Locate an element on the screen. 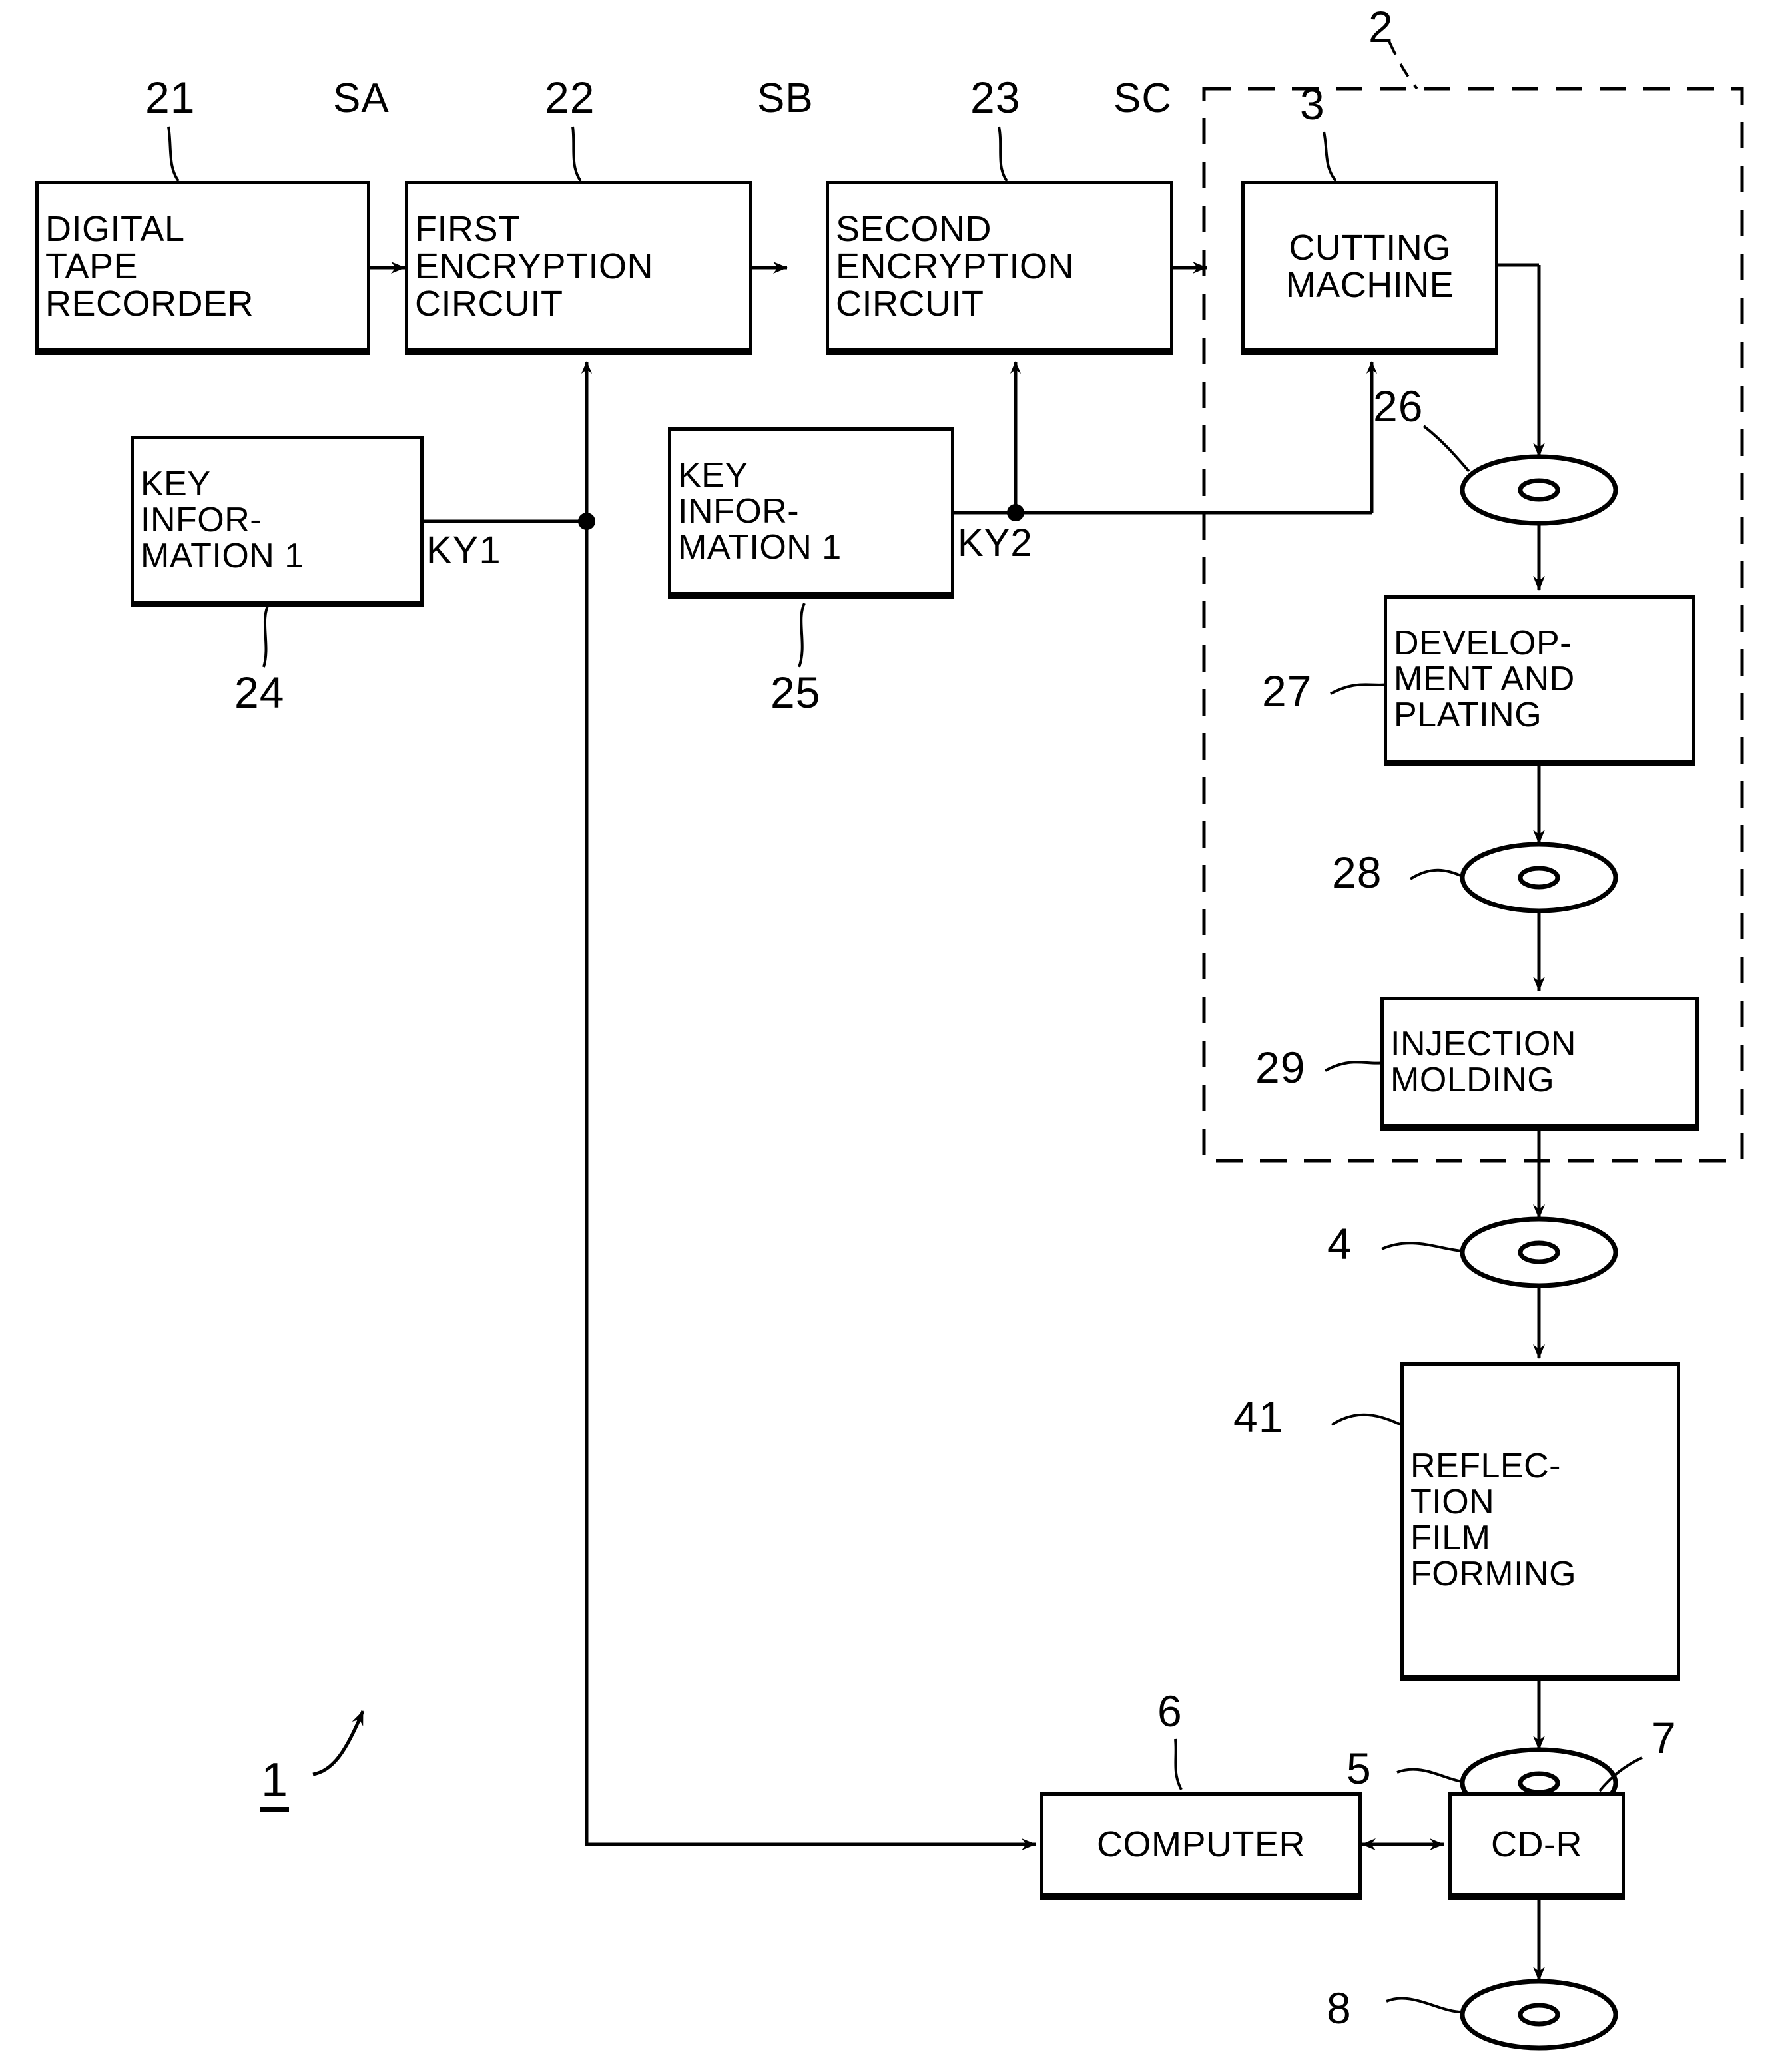 Image resolution: width=1780 pixels, height=2072 pixels. ref-numeral-22: 22 is located at coordinates (570, 98).